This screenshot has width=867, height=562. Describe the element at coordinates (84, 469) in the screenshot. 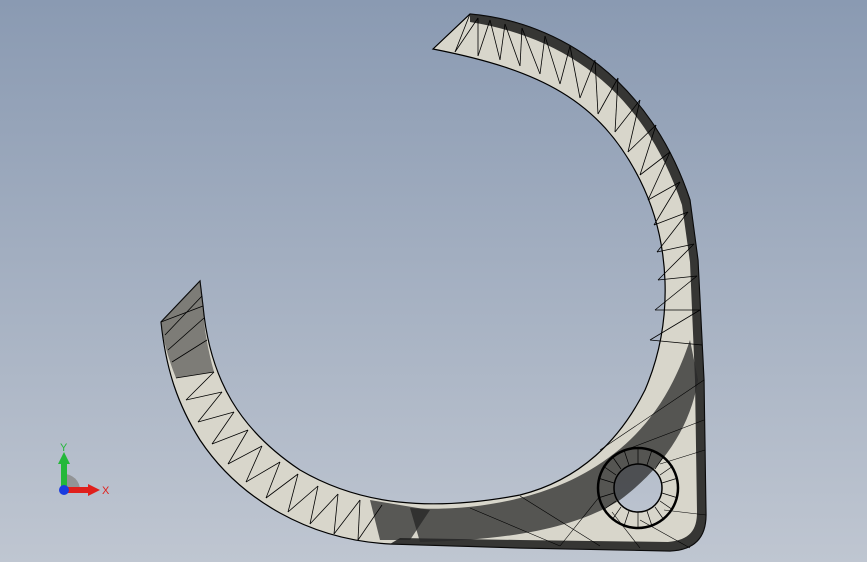

I see `coordinate-triad: Y X` at that location.